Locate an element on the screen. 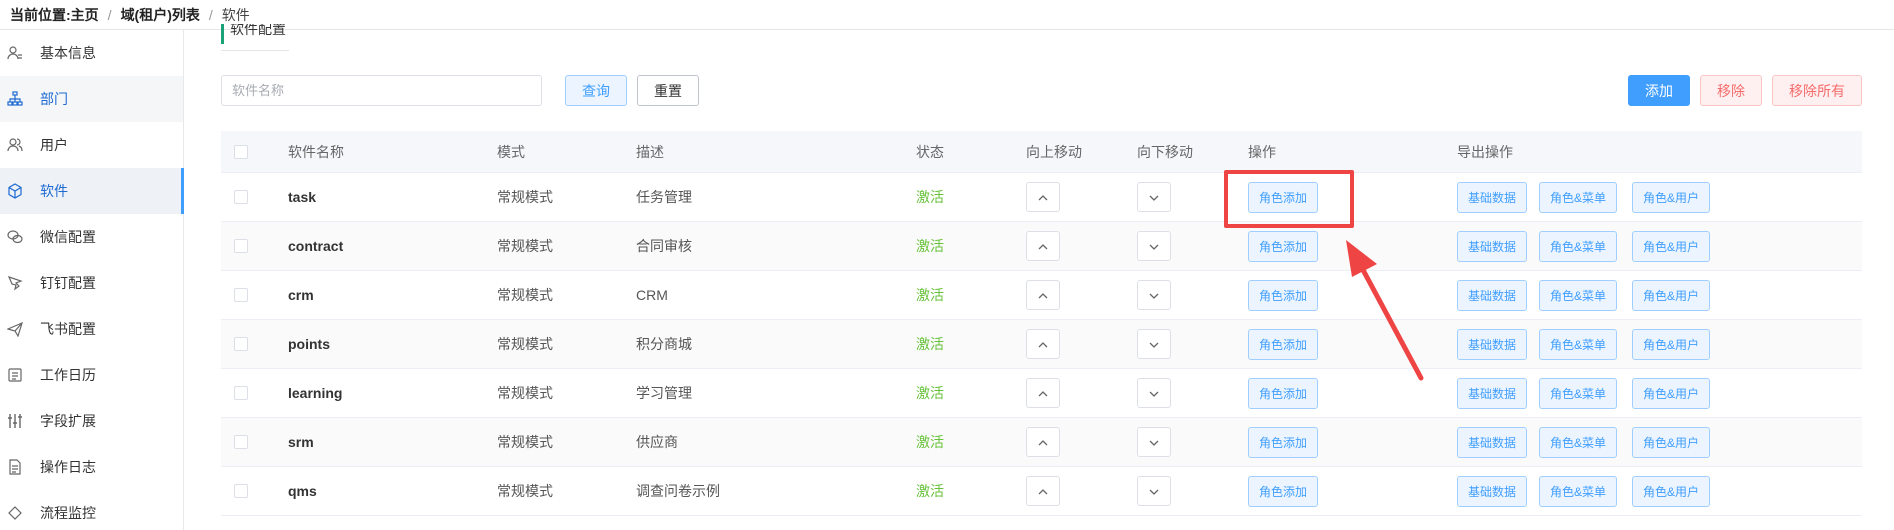 Image resolution: width=1894 pixels, height=530 pixels. add-button: 添加 is located at coordinates (1659, 90).